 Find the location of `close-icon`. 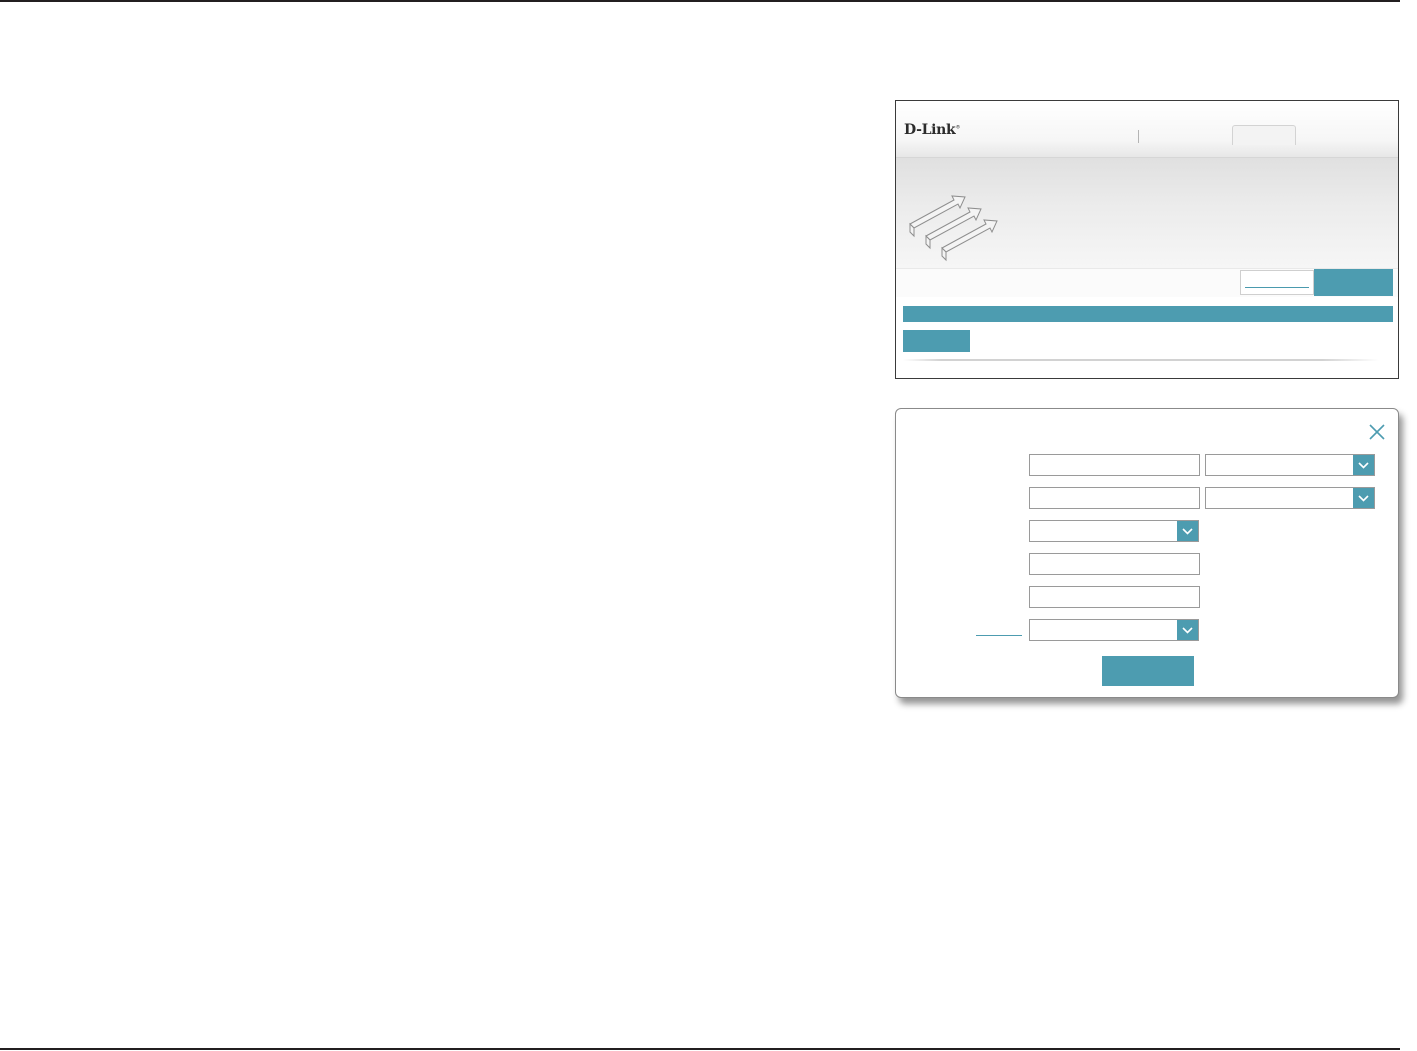

close-icon is located at coordinates (1377, 432).